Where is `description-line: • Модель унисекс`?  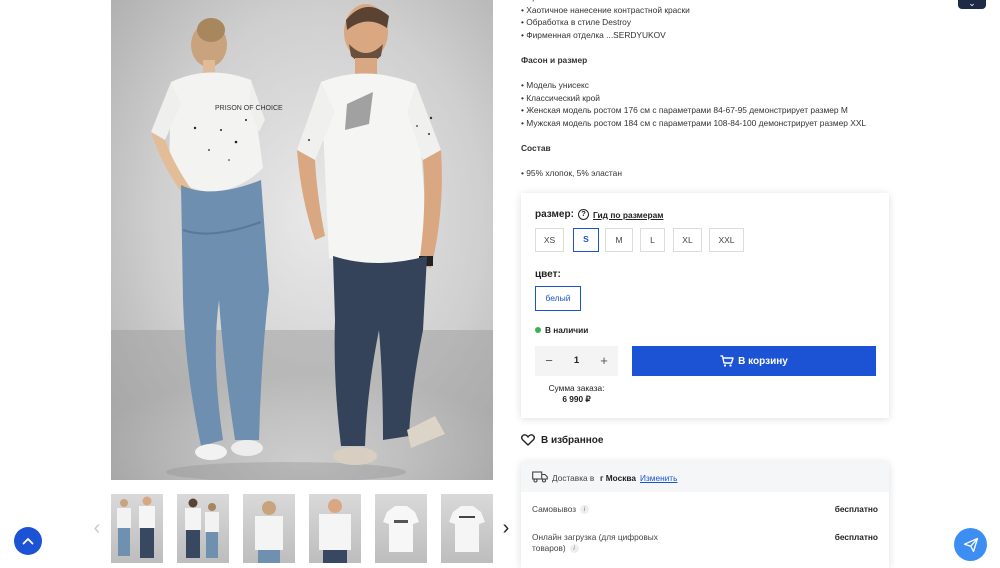 description-line: • Модель унисекс is located at coordinates (555, 85).